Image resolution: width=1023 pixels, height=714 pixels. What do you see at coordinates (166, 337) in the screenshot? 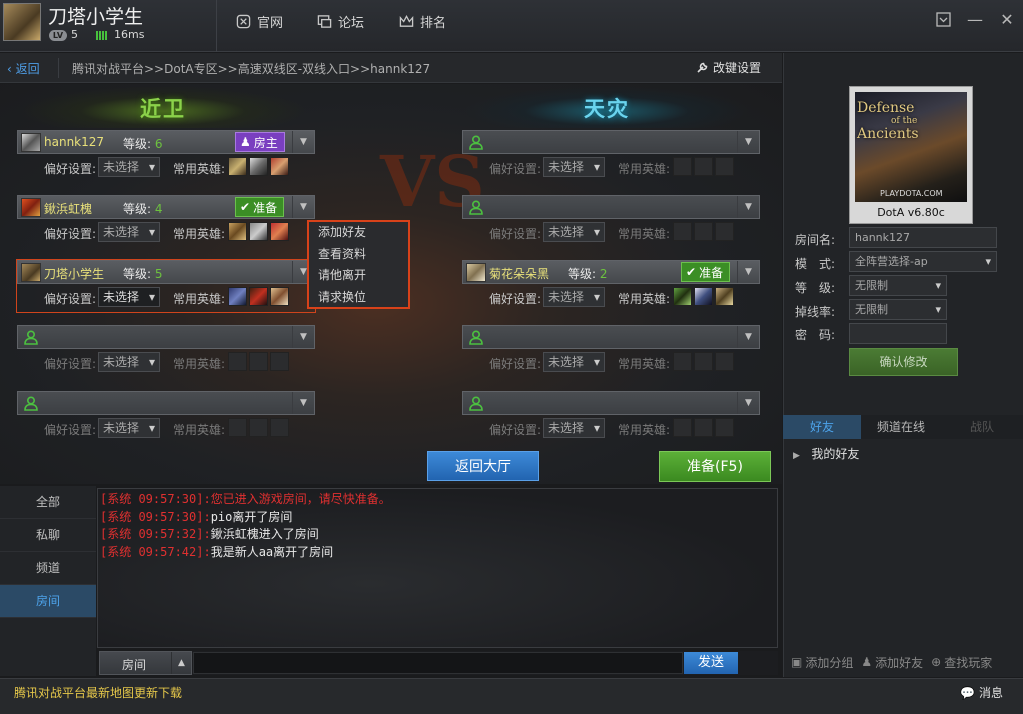
I see `slot-header: ▼` at bounding box center [166, 337].